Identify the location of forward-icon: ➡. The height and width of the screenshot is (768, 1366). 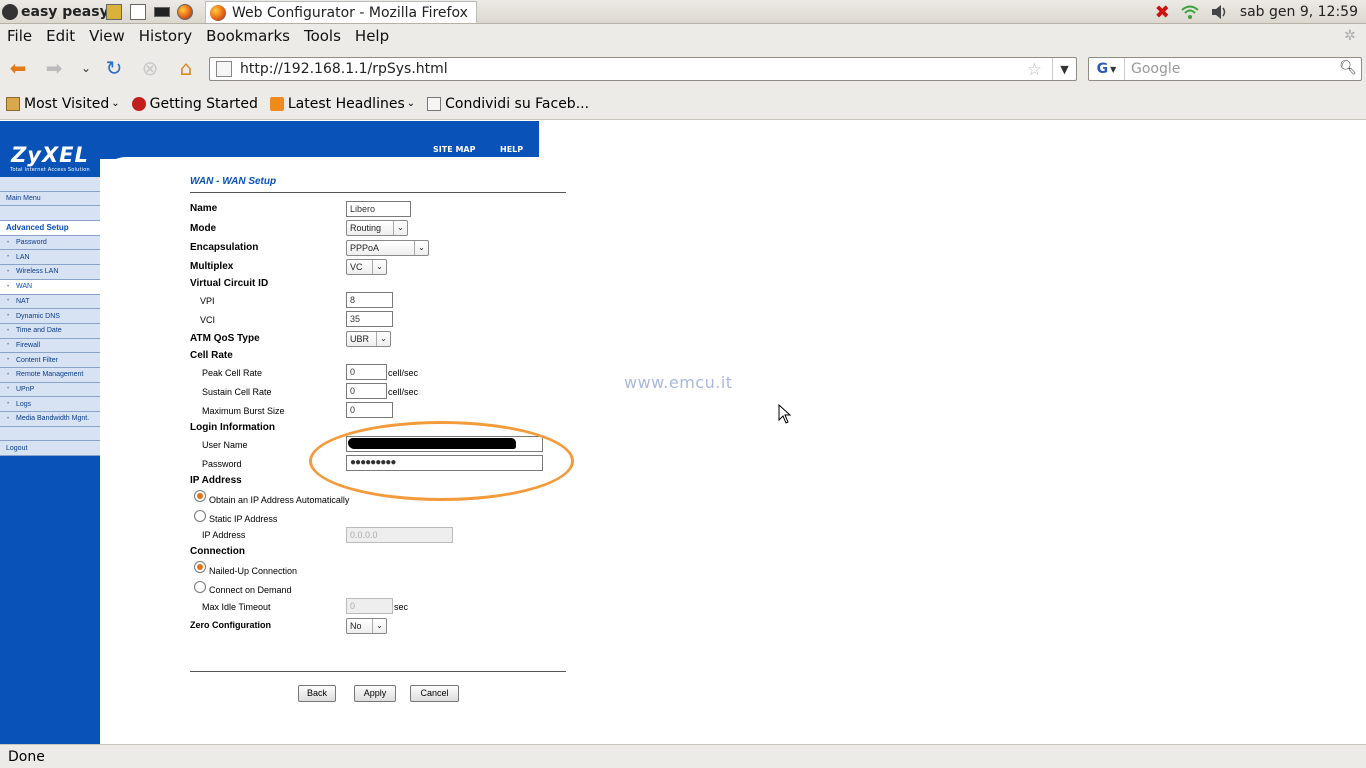
(54, 68).